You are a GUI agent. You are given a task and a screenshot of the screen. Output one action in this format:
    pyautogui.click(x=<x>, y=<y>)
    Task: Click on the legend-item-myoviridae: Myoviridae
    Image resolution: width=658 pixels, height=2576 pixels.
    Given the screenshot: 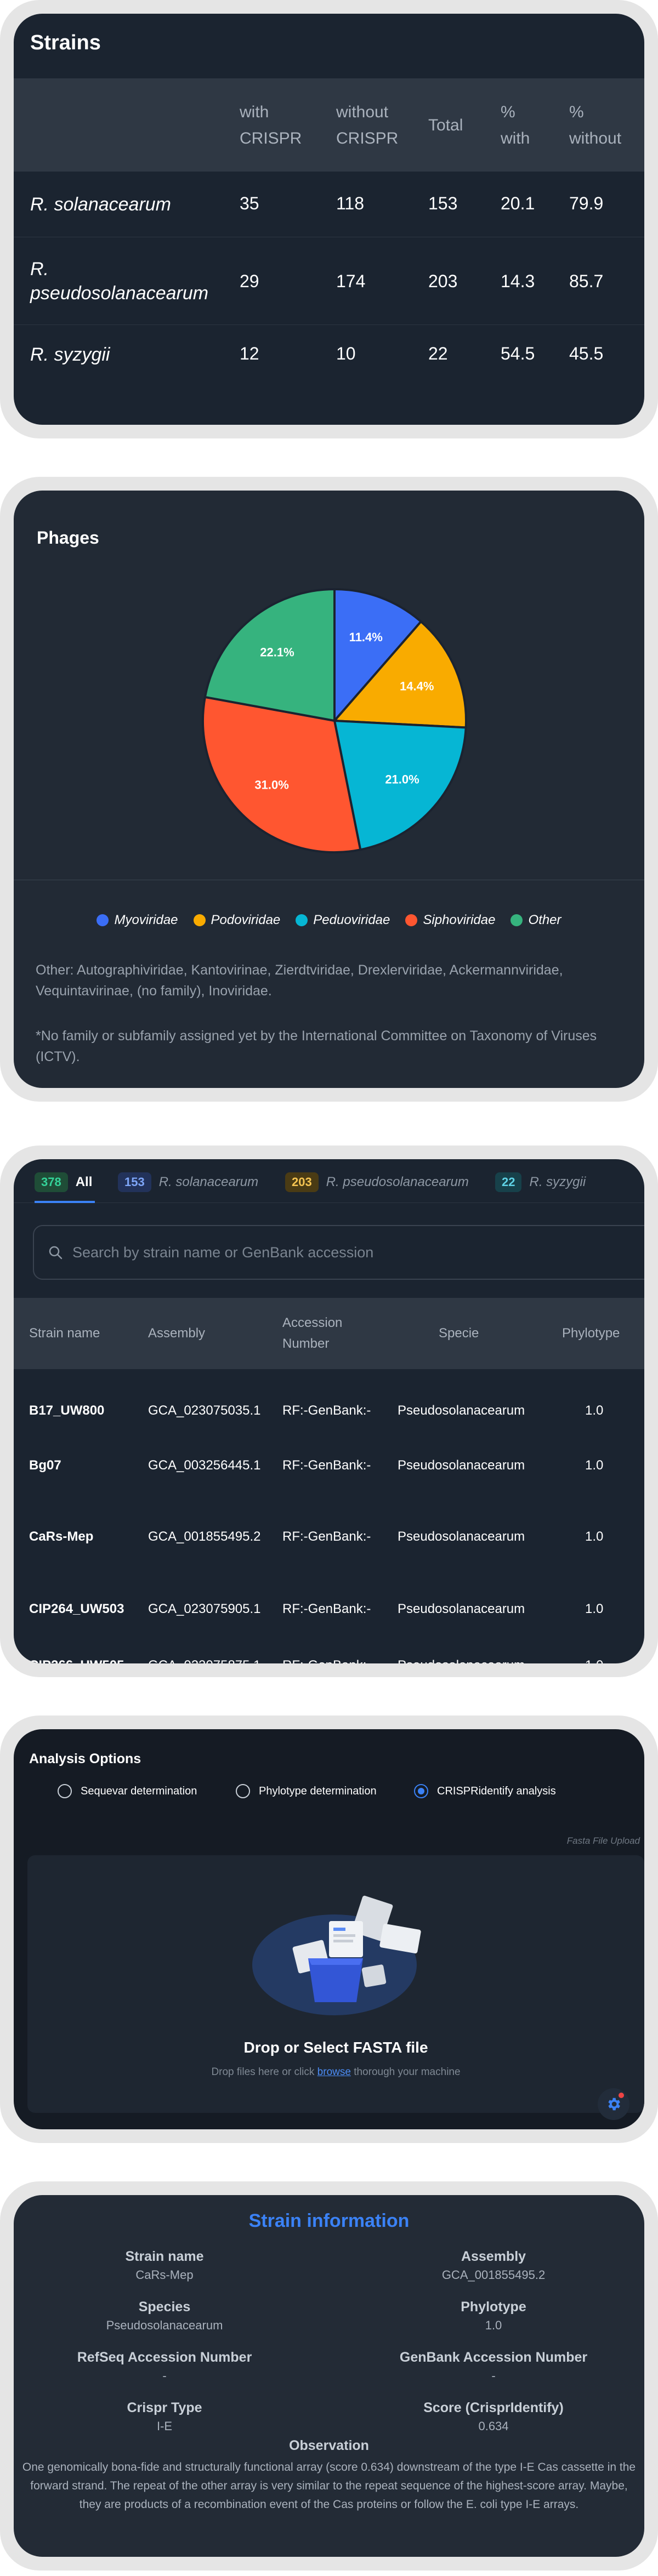 What is the action you would take?
    pyautogui.click(x=137, y=920)
    